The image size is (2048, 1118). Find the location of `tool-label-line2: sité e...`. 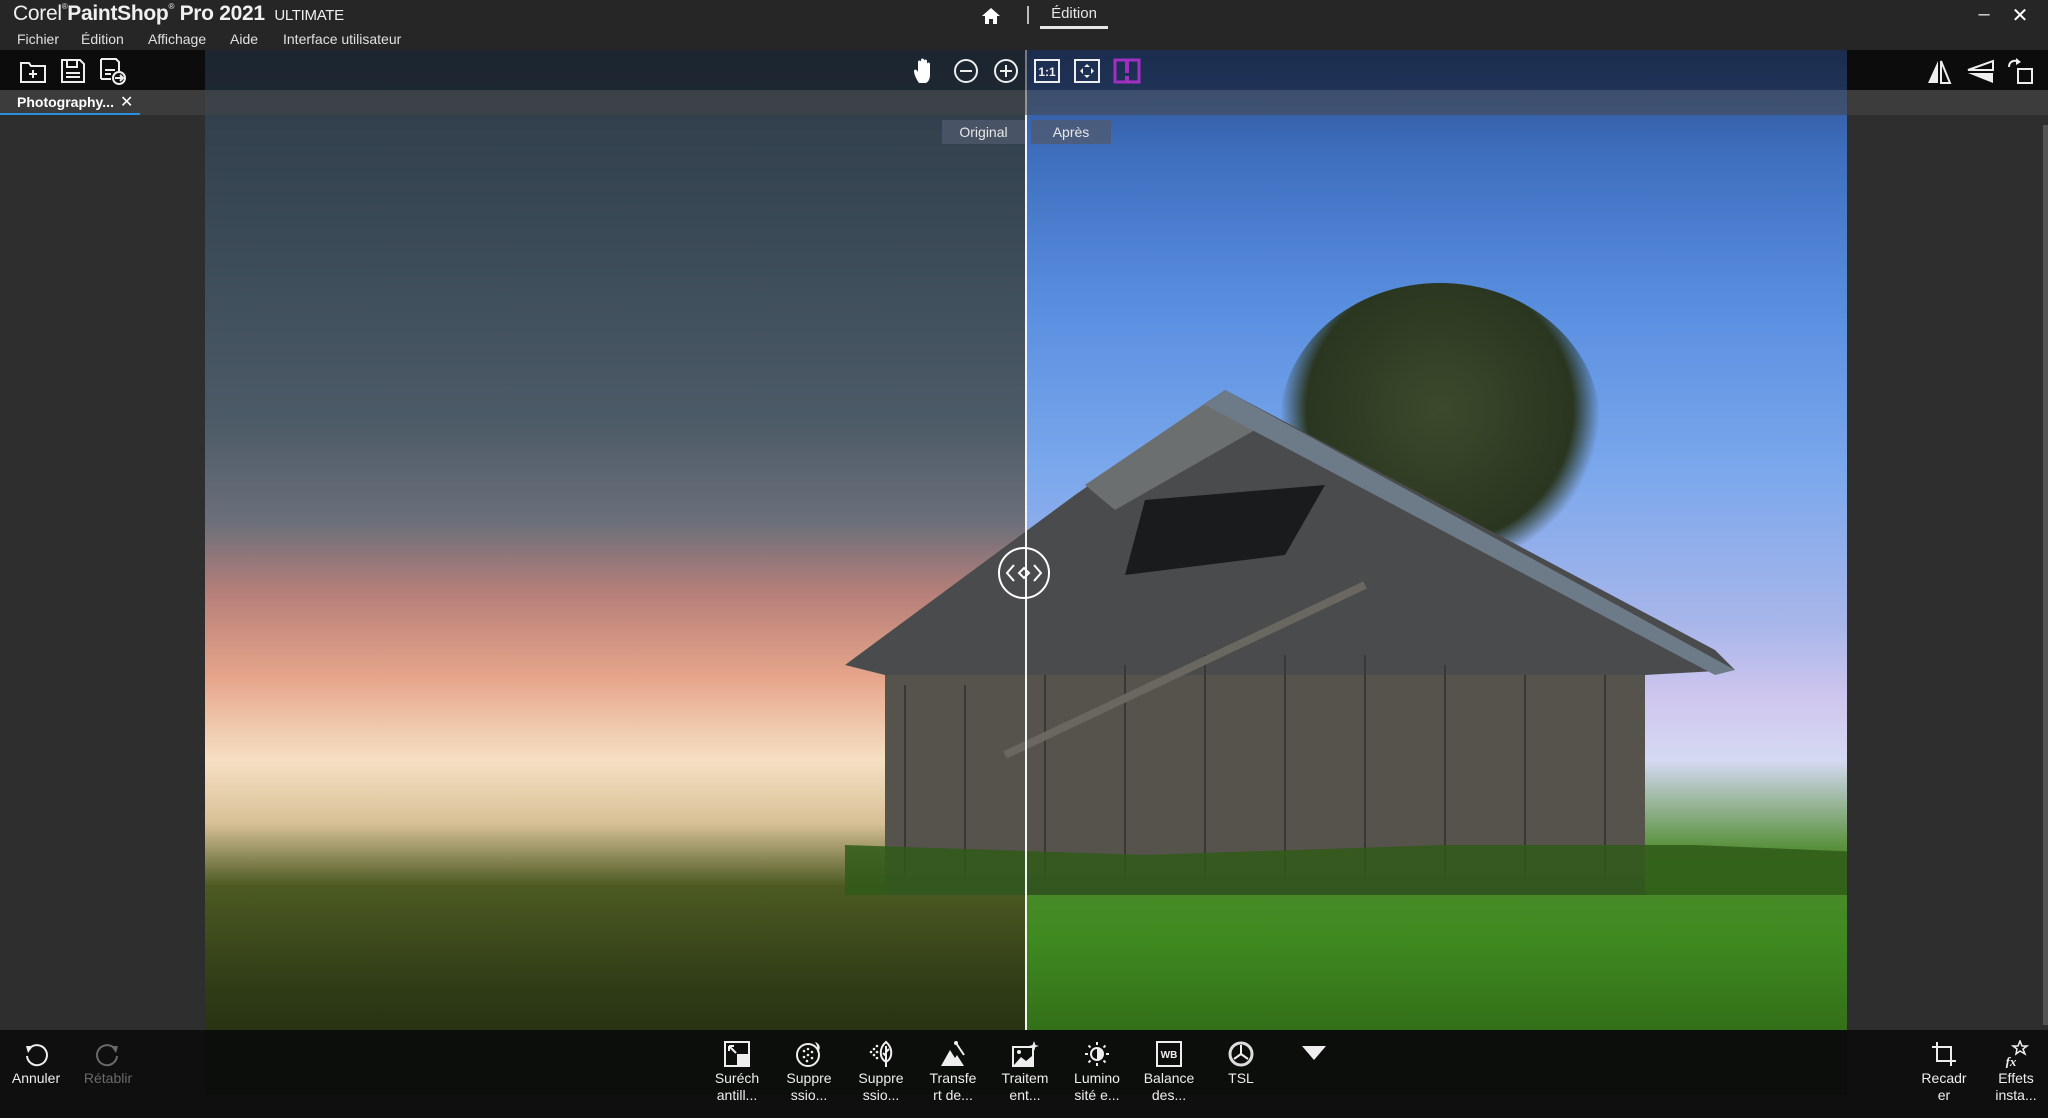

tool-label-line2: sité e... is located at coordinates (1097, 1095).